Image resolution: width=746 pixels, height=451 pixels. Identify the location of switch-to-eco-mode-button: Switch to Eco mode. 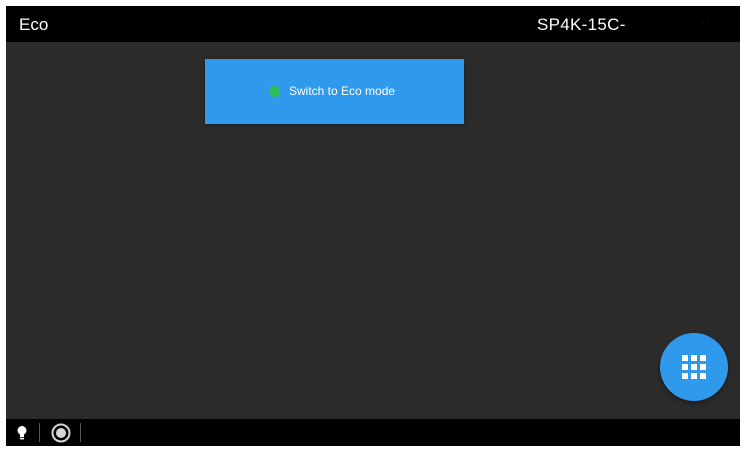
(334, 91).